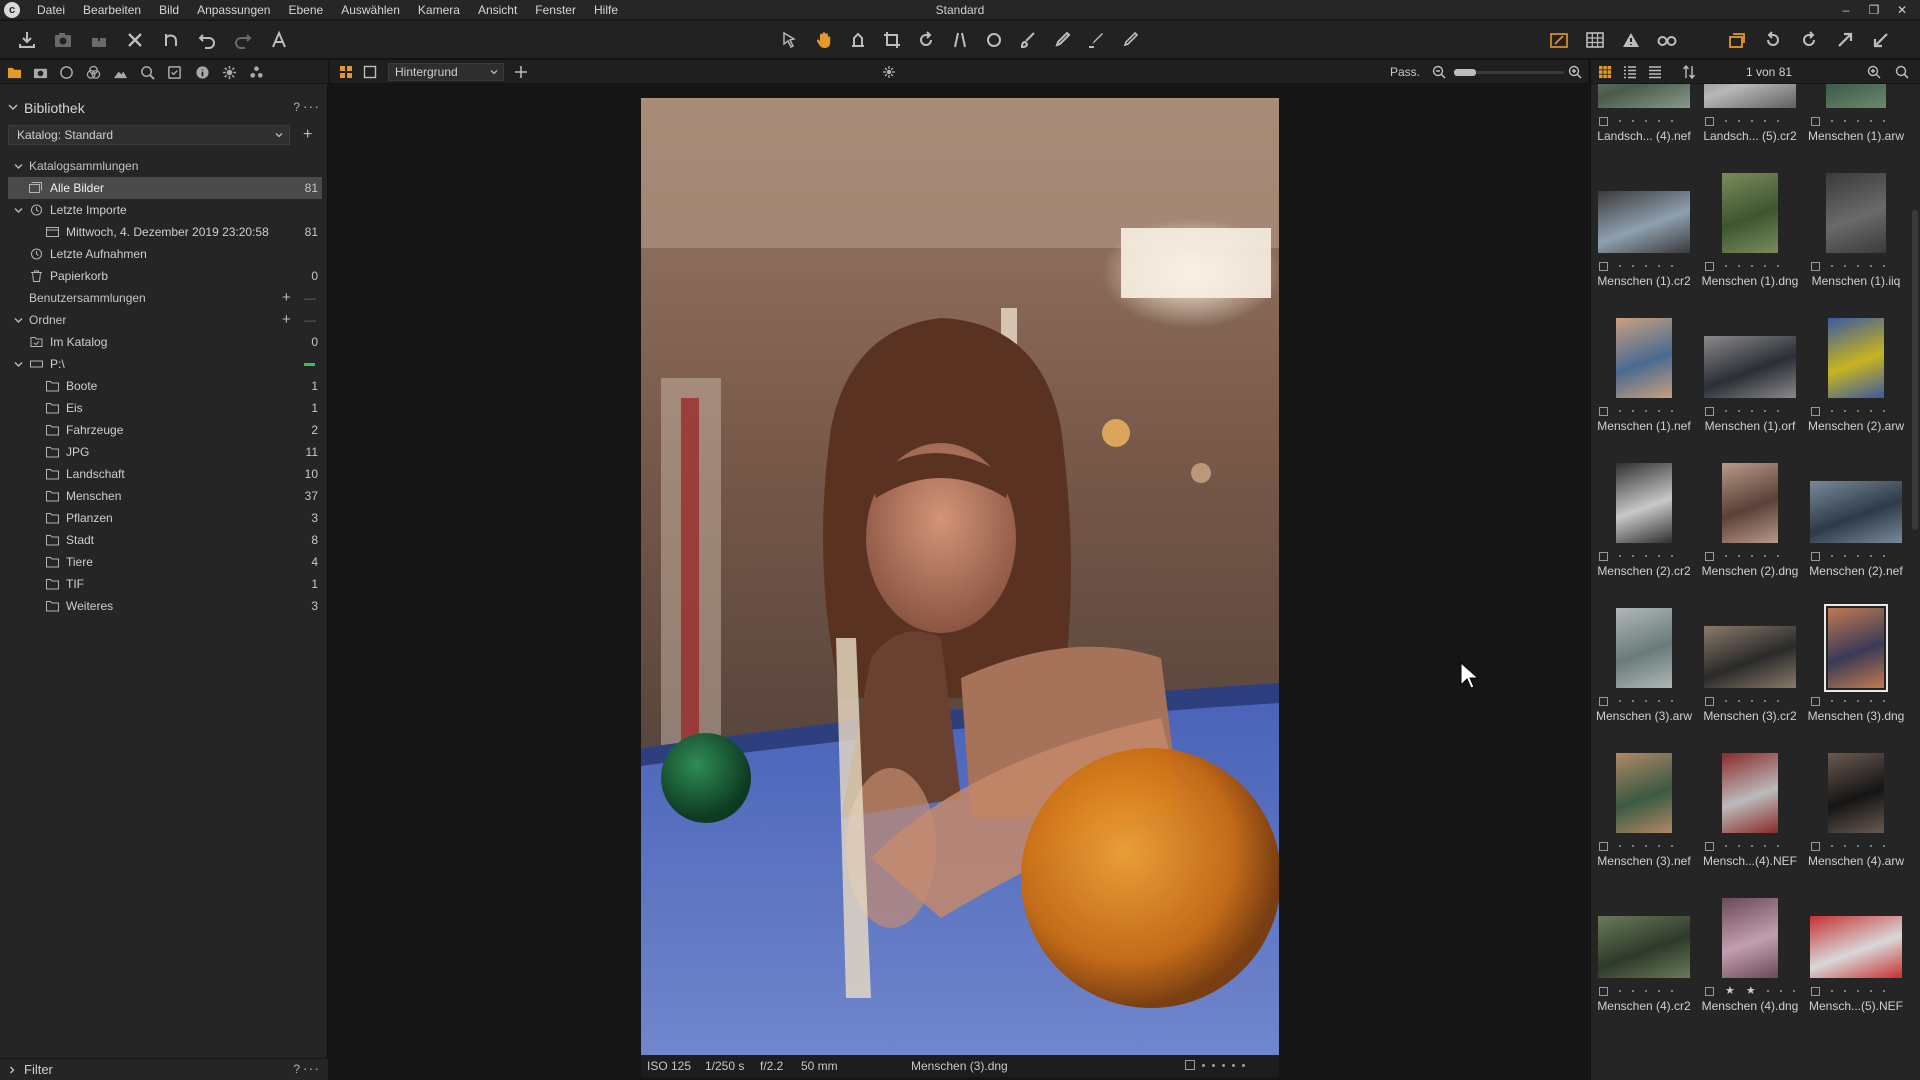  Describe the element at coordinates (1730, 991) in the screenshot. I see `rating-star-1: ★` at that location.